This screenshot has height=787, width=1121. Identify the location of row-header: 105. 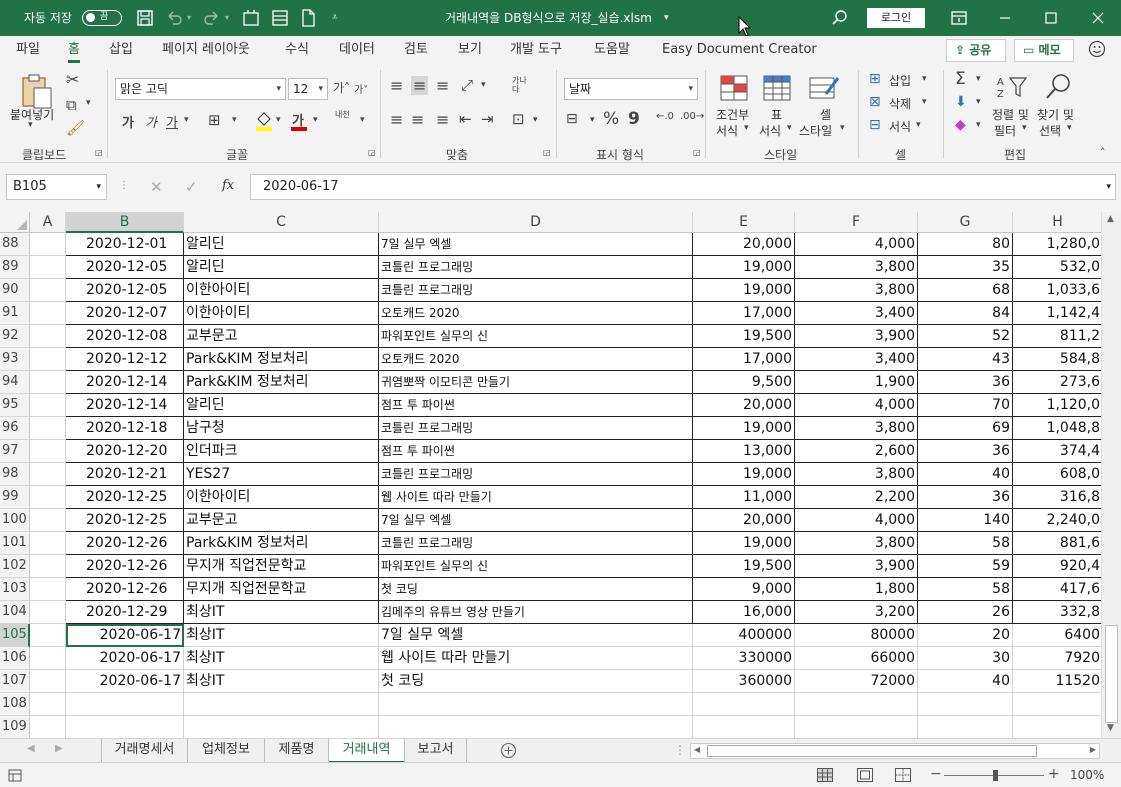
(15, 635).